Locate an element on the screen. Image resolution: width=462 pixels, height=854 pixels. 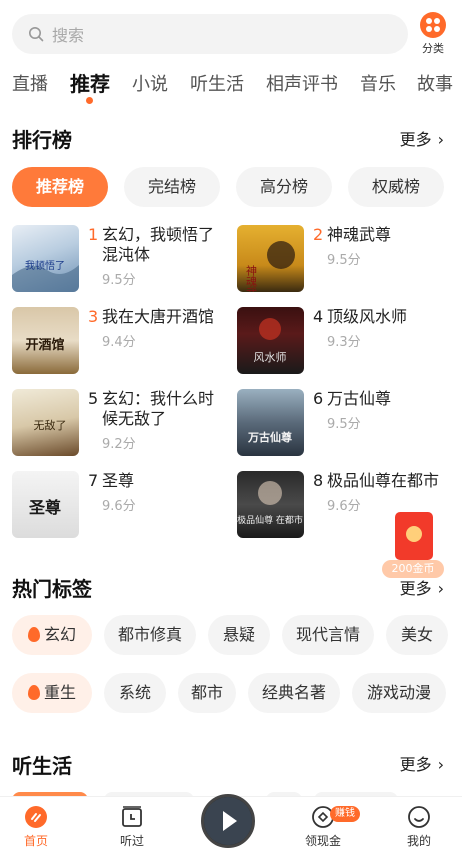
book-rank: 6 is located at coordinates (318, 398).